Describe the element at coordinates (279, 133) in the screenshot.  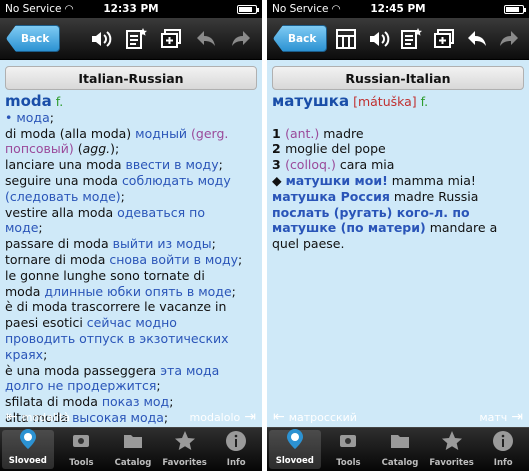
I see `article-text: 1` at that location.